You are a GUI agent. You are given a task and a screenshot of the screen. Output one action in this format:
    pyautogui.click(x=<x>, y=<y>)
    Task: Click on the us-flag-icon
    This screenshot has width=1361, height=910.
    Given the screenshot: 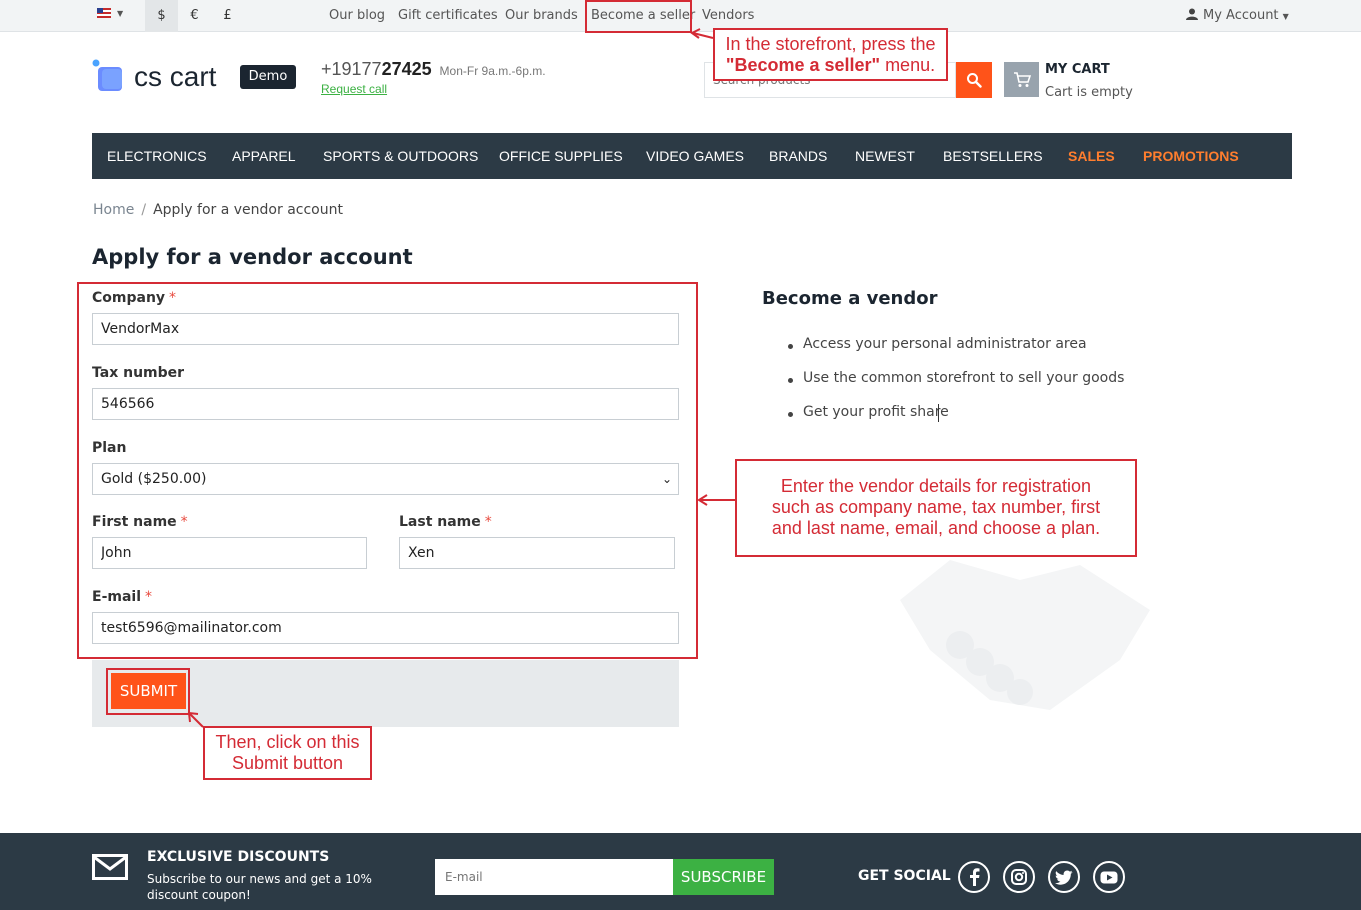 What is the action you would take?
    pyautogui.click(x=104, y=13)
    